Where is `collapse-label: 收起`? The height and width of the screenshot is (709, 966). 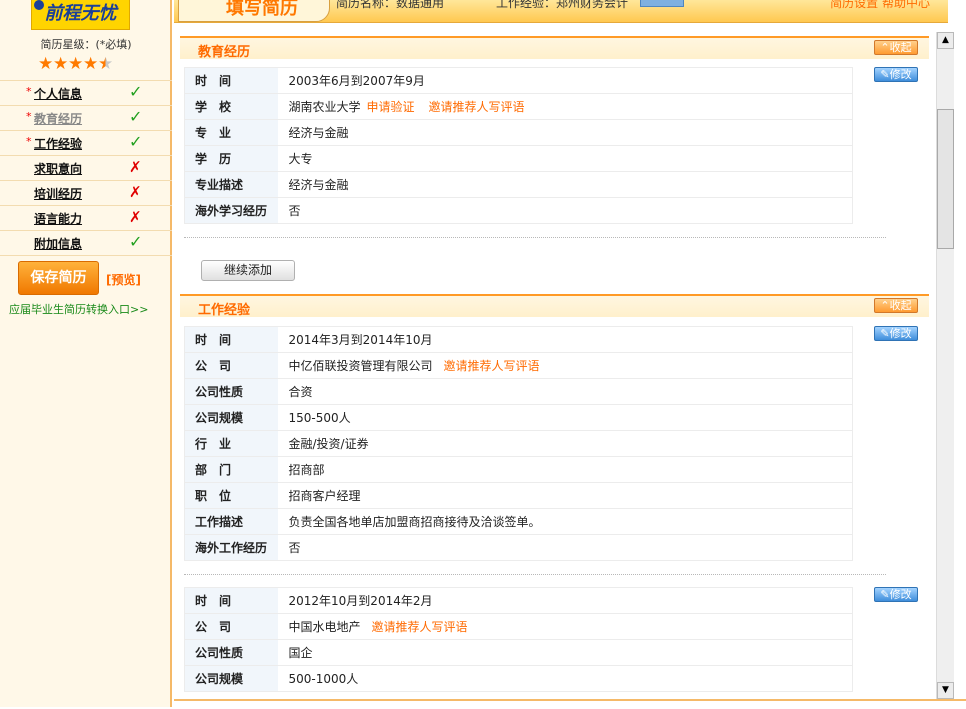
collapse-label: 收起 is located at coordinates (900, 305).